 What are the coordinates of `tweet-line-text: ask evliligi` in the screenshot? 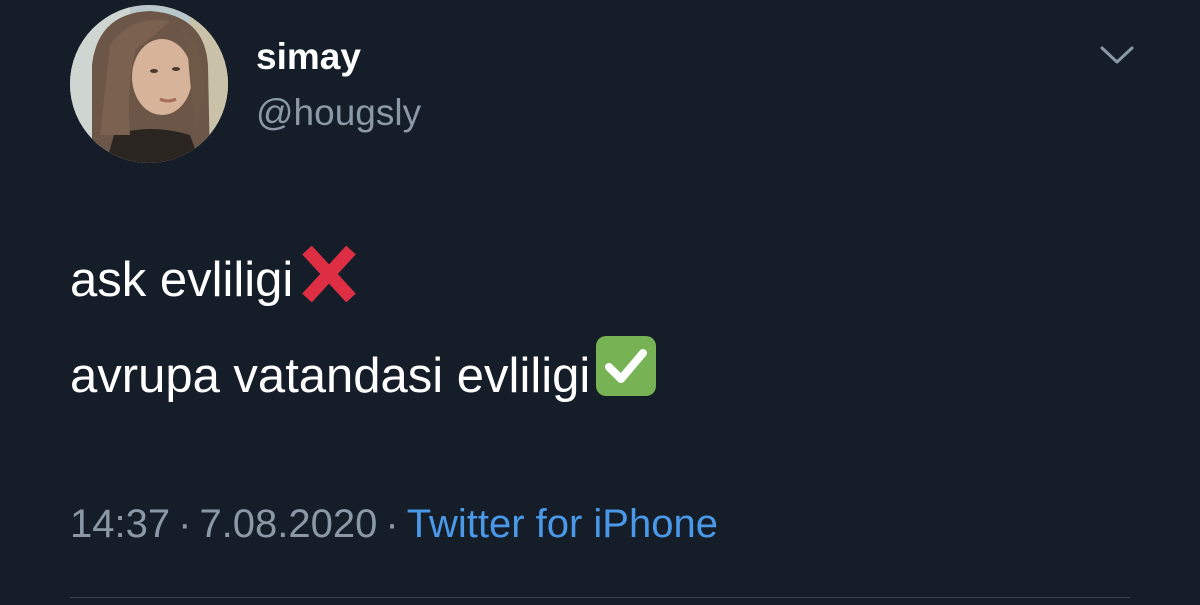 It's located at (182, 280).